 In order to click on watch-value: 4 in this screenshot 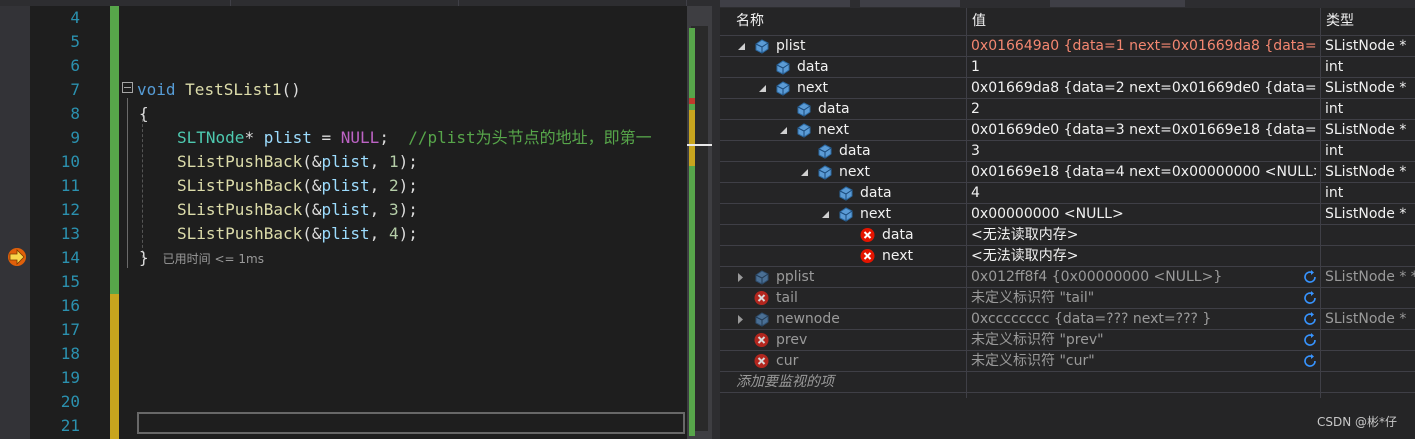, I will do `click(1143, 193)`.